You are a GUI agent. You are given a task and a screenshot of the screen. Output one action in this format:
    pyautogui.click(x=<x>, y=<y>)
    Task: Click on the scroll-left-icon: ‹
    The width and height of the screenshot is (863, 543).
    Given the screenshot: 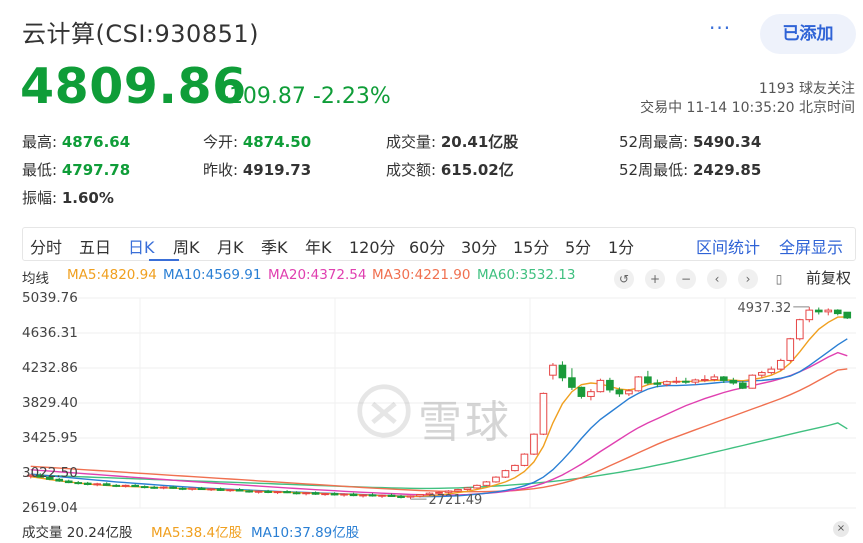 What is the action you would take?
    pyautogui.click(x=717, y=279)
    